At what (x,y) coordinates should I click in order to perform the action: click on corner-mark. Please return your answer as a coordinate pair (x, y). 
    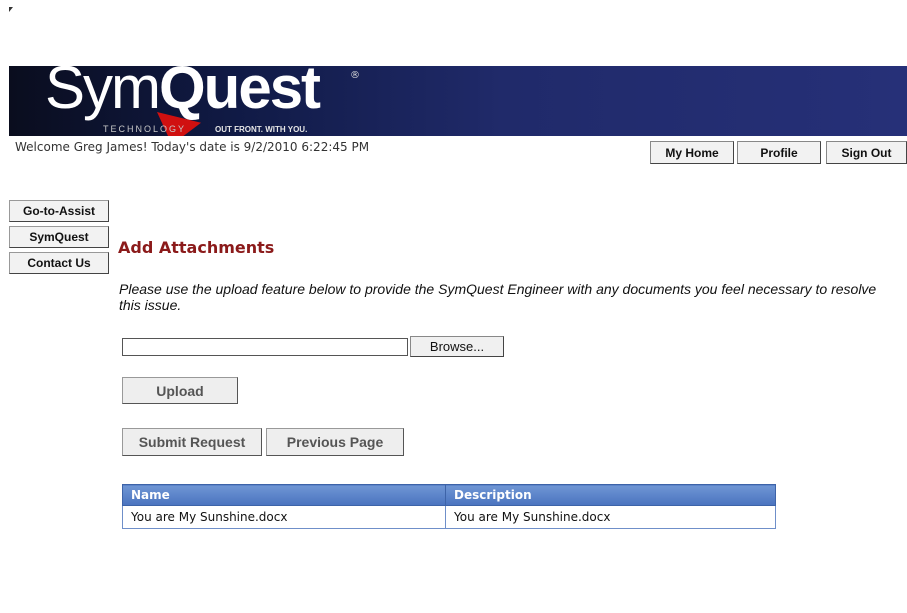
    Looking at the image, I should click on (11, 9).